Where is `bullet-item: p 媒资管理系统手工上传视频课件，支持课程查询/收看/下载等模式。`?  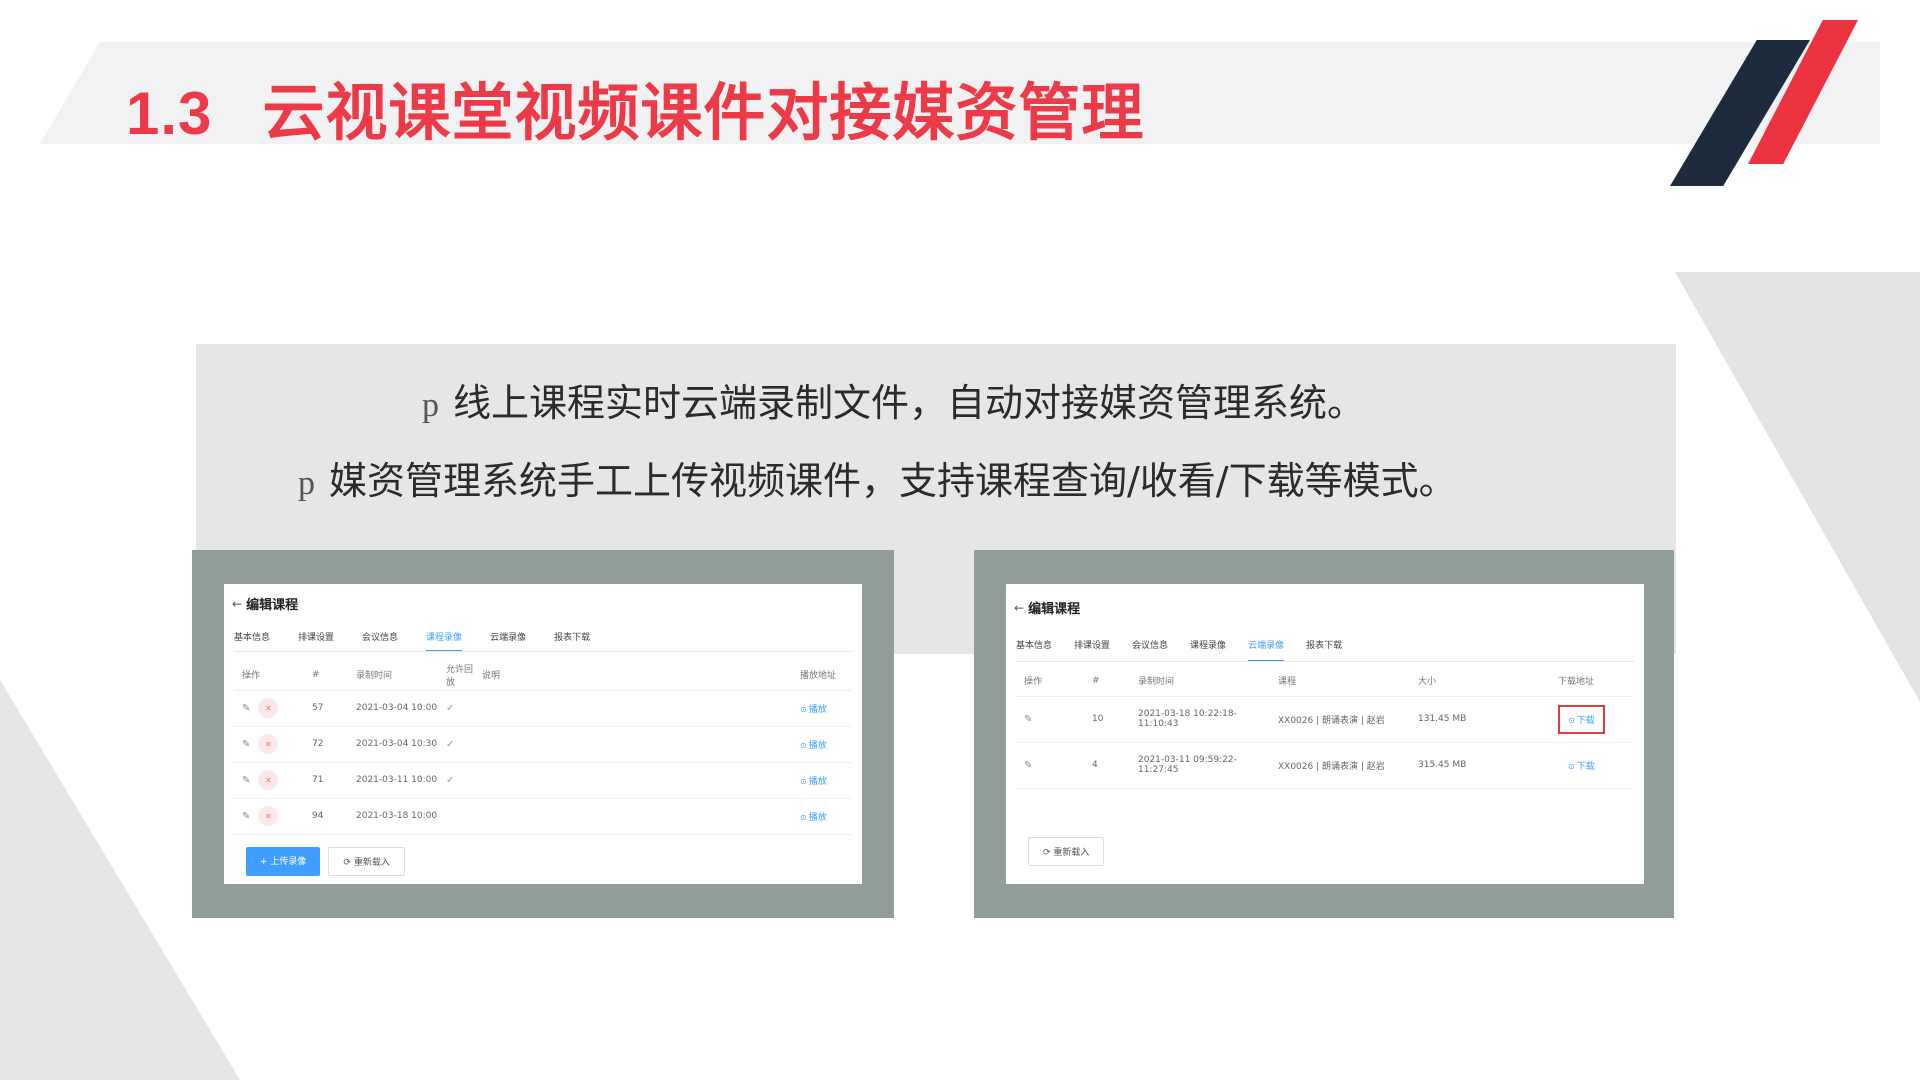
bullet-item: p 媒资管理系统手工上传视频课件，支持课程查询/收看/下载等模式。 is located at coordinates (877, 477).